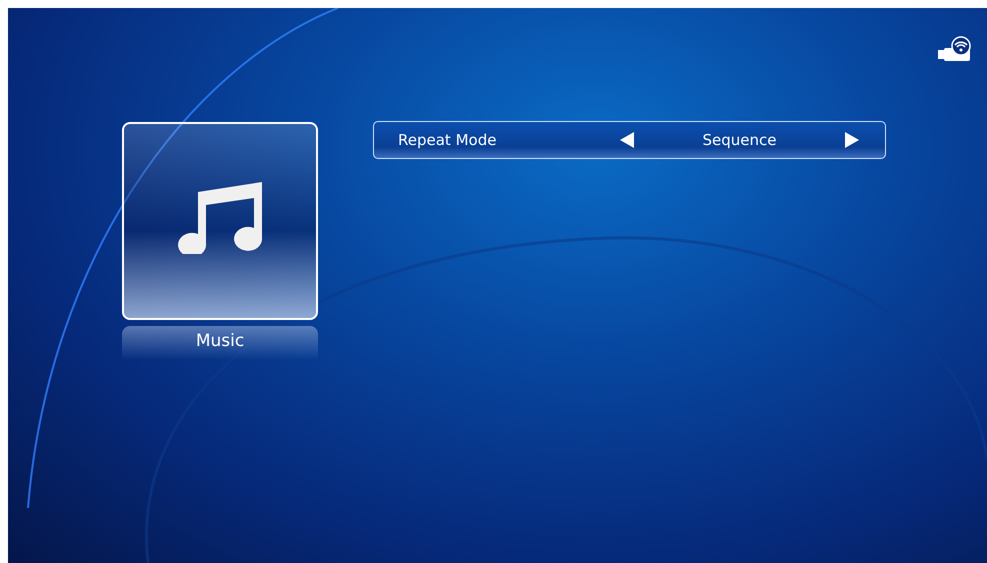 This screenshot has height=563, width=987. What do you see at coordinates (220, 343) in the screenshot?
I see `tile-label: Music` at bounding box center [220, 343].